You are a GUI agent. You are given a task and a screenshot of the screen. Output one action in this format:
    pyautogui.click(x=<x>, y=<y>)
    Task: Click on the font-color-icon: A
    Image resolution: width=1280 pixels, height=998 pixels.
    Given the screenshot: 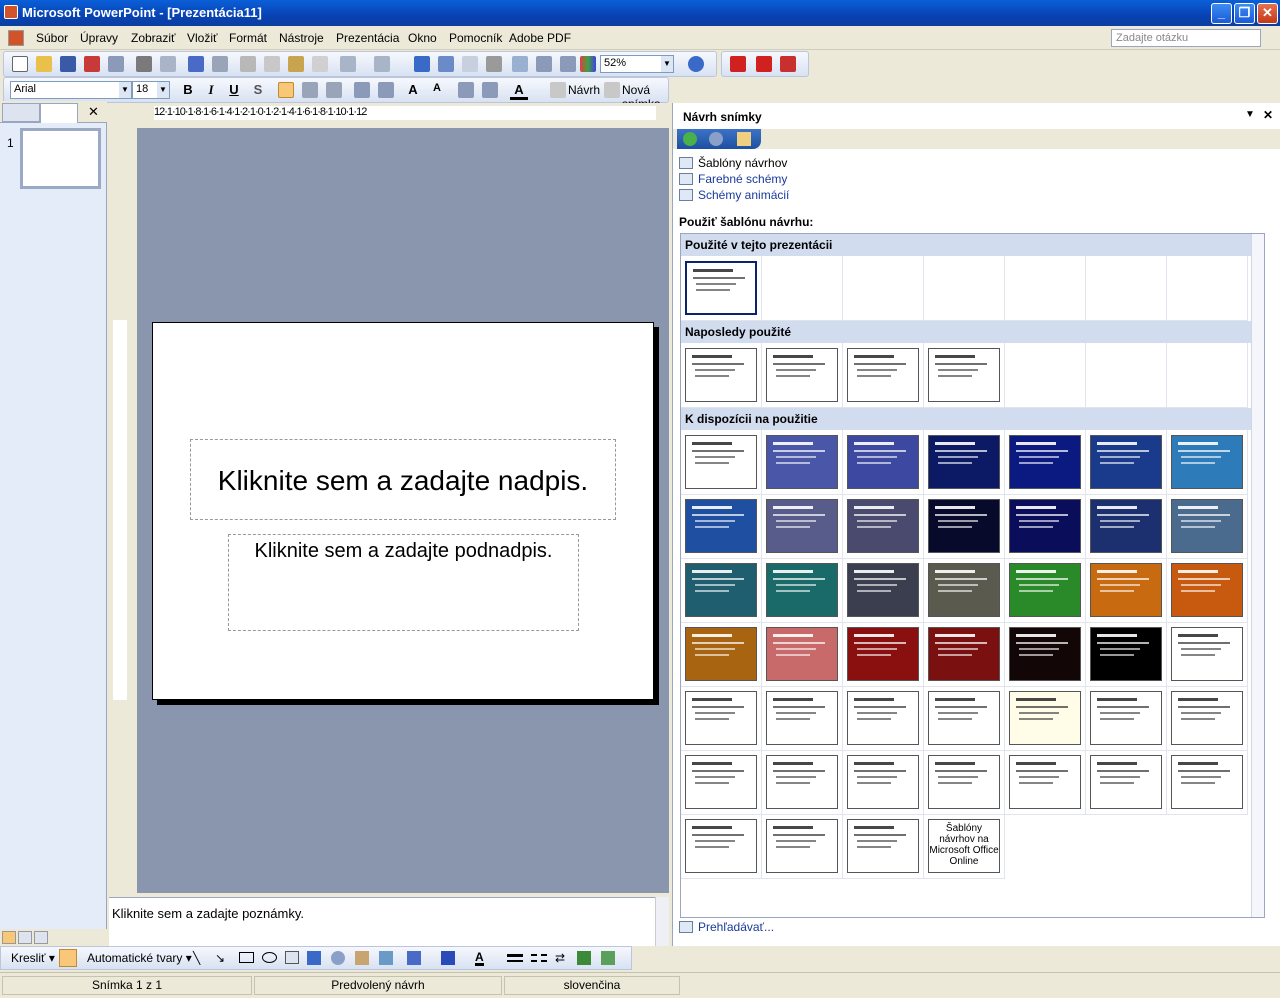 What is the action you would take?
    pyautogui.click(x=479, y=958)
    